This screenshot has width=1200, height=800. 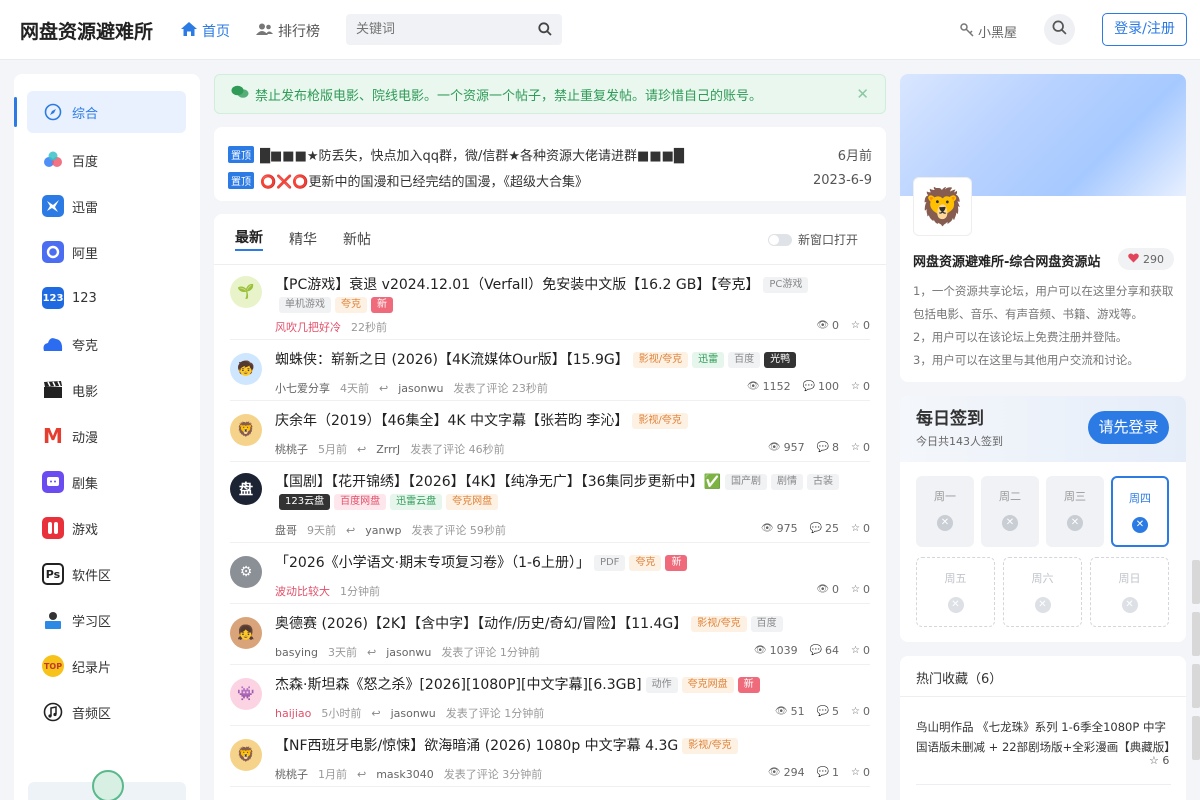 What do you see at coordinates (545, 31) in the screenshot?
I see `search-icon` at bounding box center [545, 31].